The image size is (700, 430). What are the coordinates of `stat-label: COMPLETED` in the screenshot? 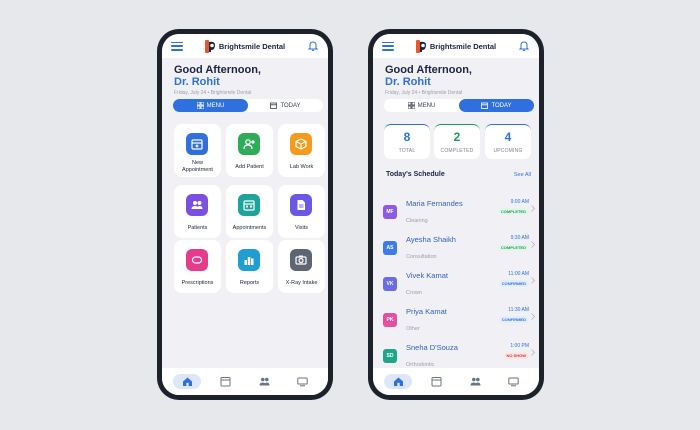 It's located at (457, 151).